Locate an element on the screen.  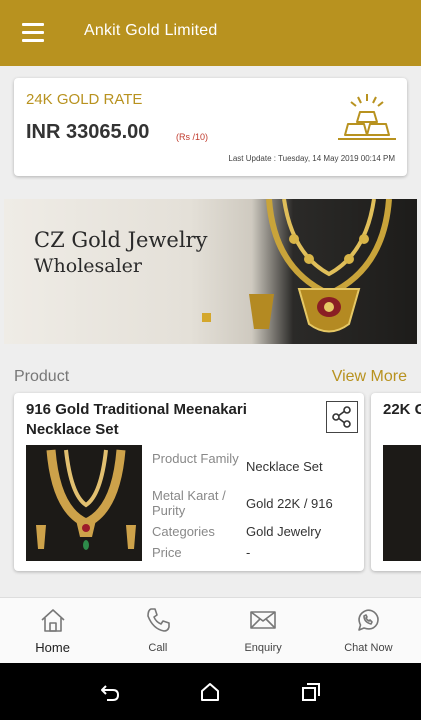
nav-label: Call is located at coordinates (158, 648).